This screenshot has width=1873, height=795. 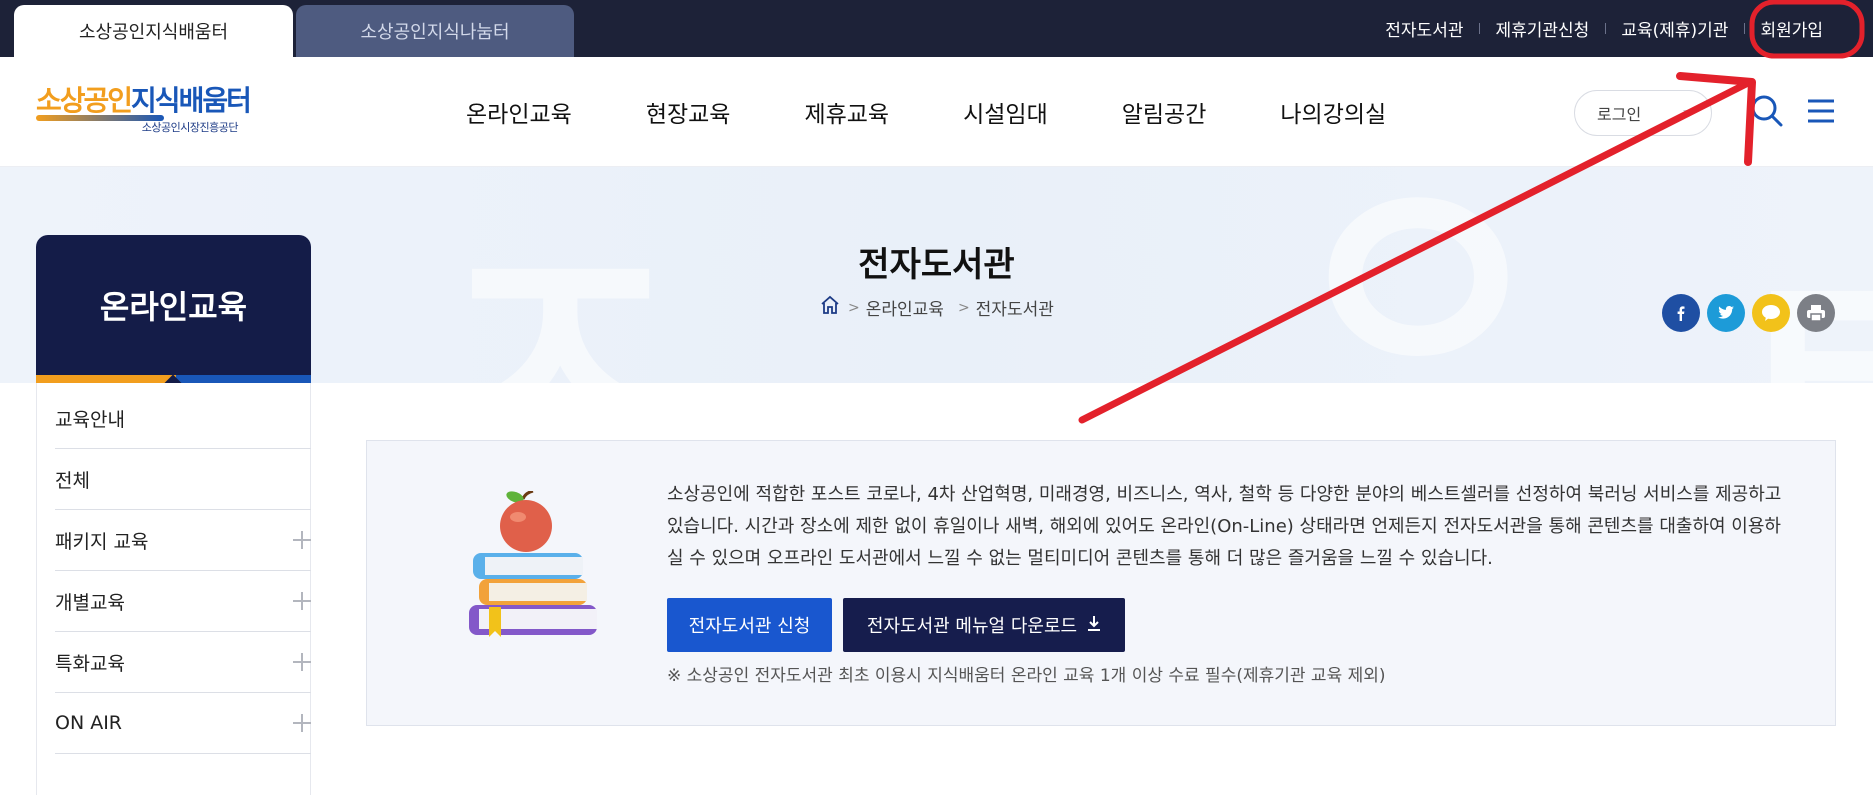 I want to click on lnb-item-edu-guide: 교육안내, so click(x=183, y=418).